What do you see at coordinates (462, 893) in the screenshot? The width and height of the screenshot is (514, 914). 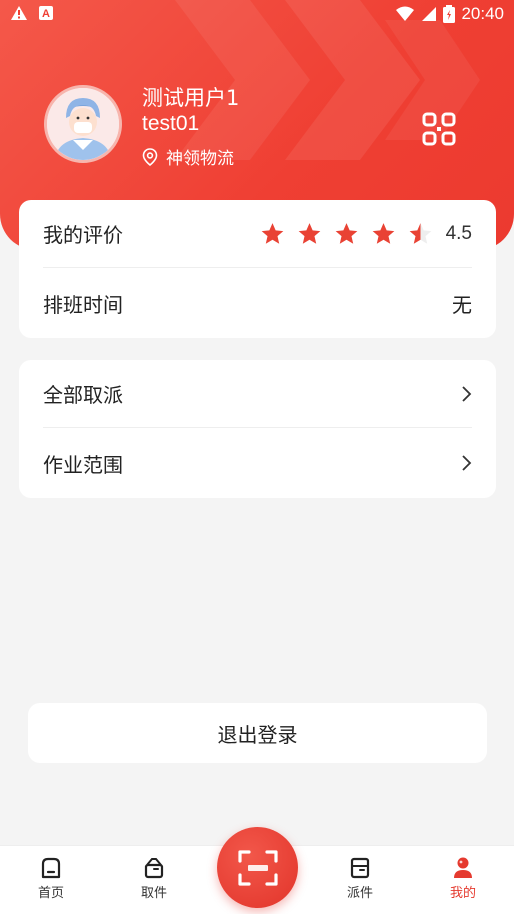 I see `tab-label: 我的` at bounding box center [462, 893].